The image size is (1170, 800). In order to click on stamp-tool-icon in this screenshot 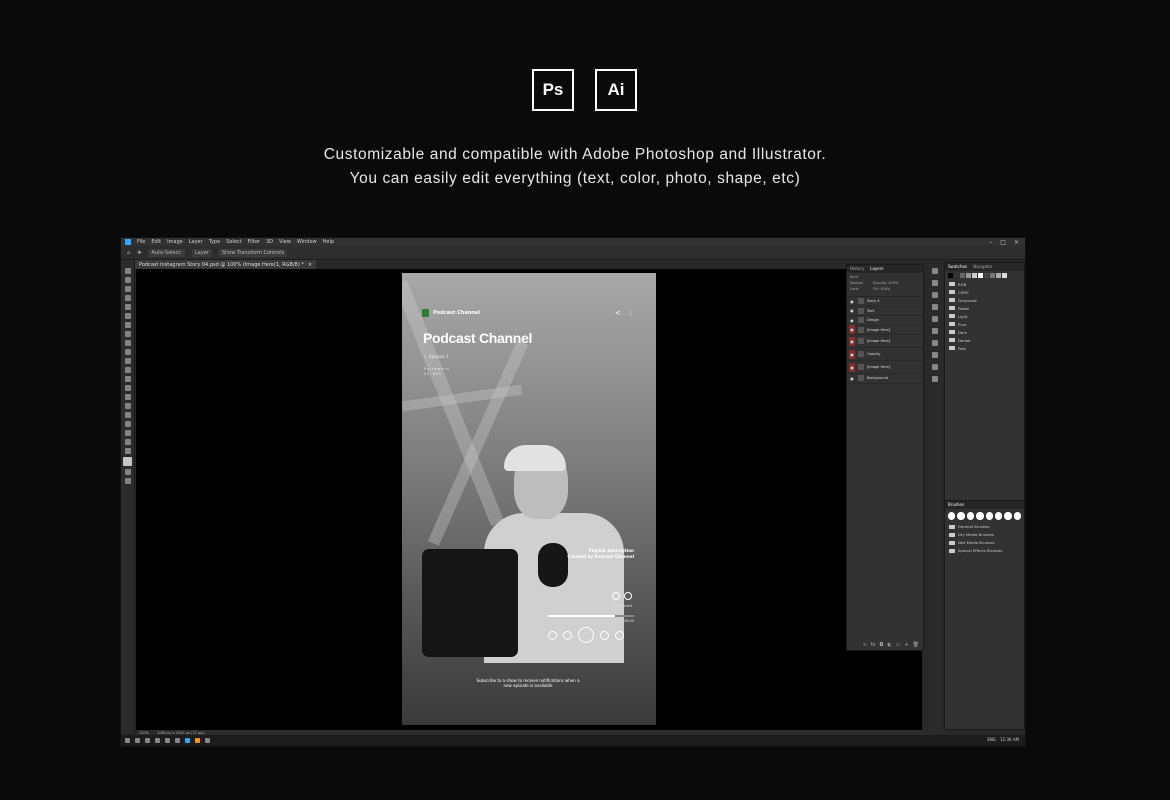, I will do `click(127, 343)`.